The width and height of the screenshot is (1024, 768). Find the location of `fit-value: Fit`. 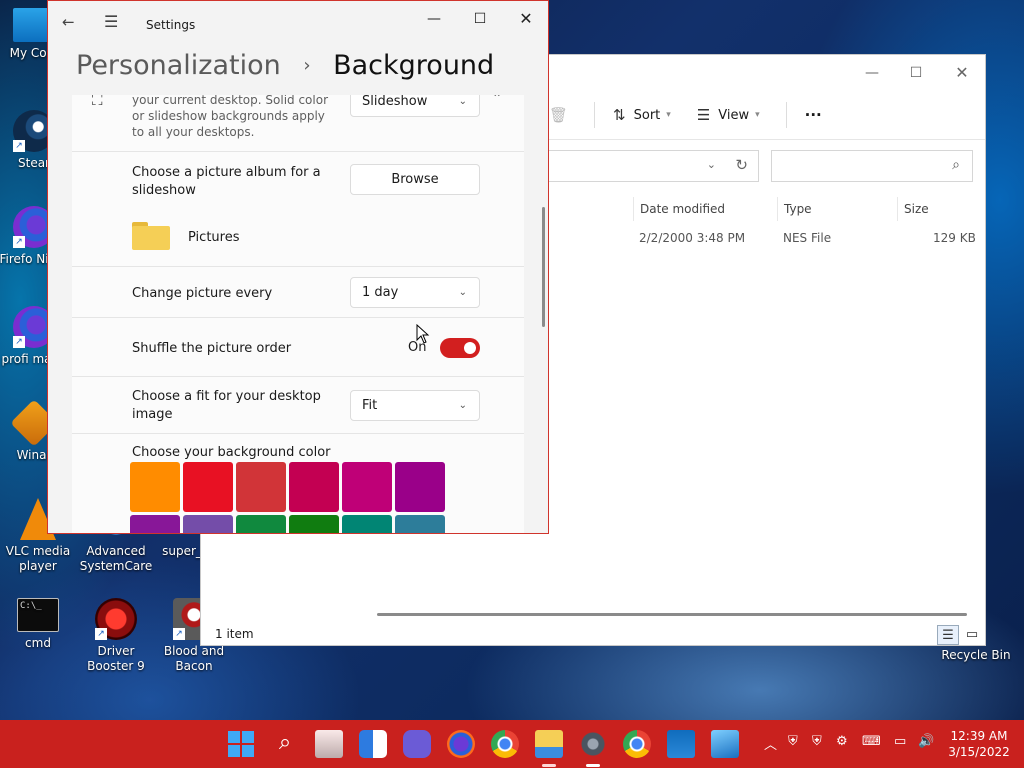

fit-value: Fit is located at coordinates (370, 405).